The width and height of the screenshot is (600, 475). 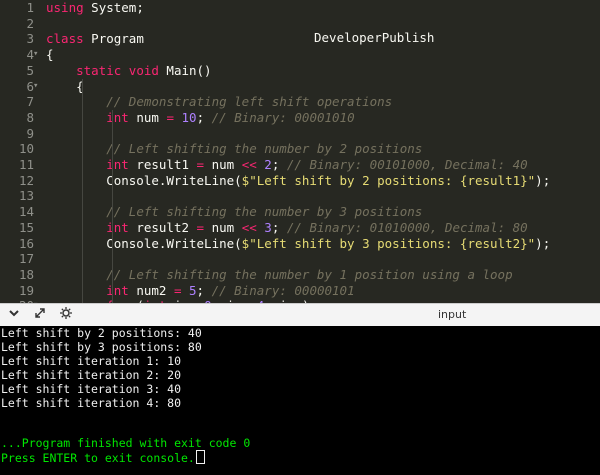 I want to click on line-number: 5, so click(x=30, y=70).